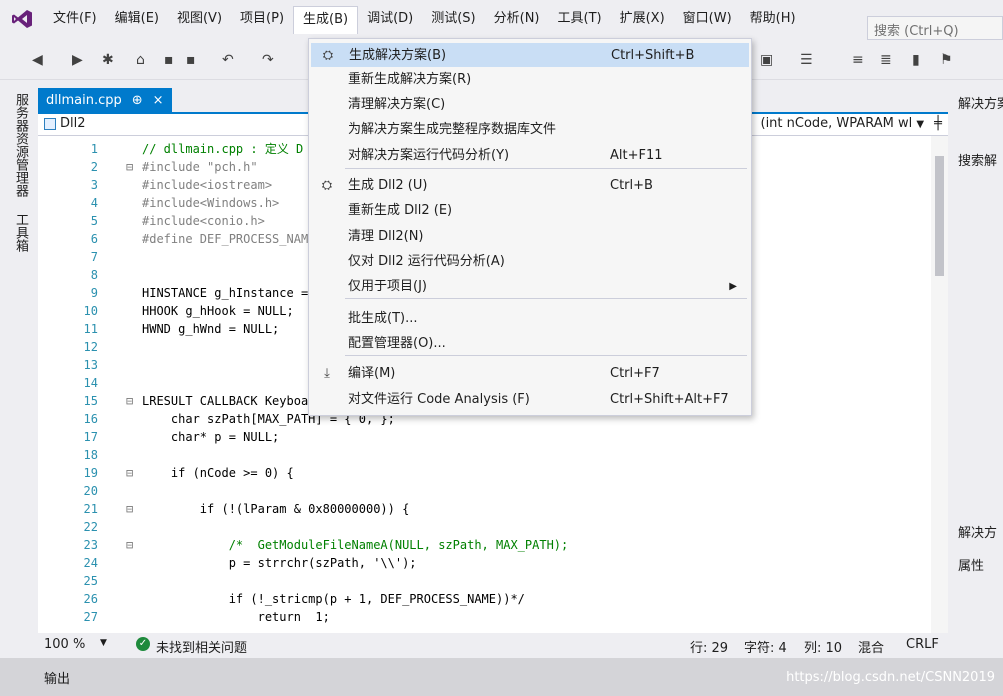  I want to click on code-text: #include<conio.h>, so click(203, 221).